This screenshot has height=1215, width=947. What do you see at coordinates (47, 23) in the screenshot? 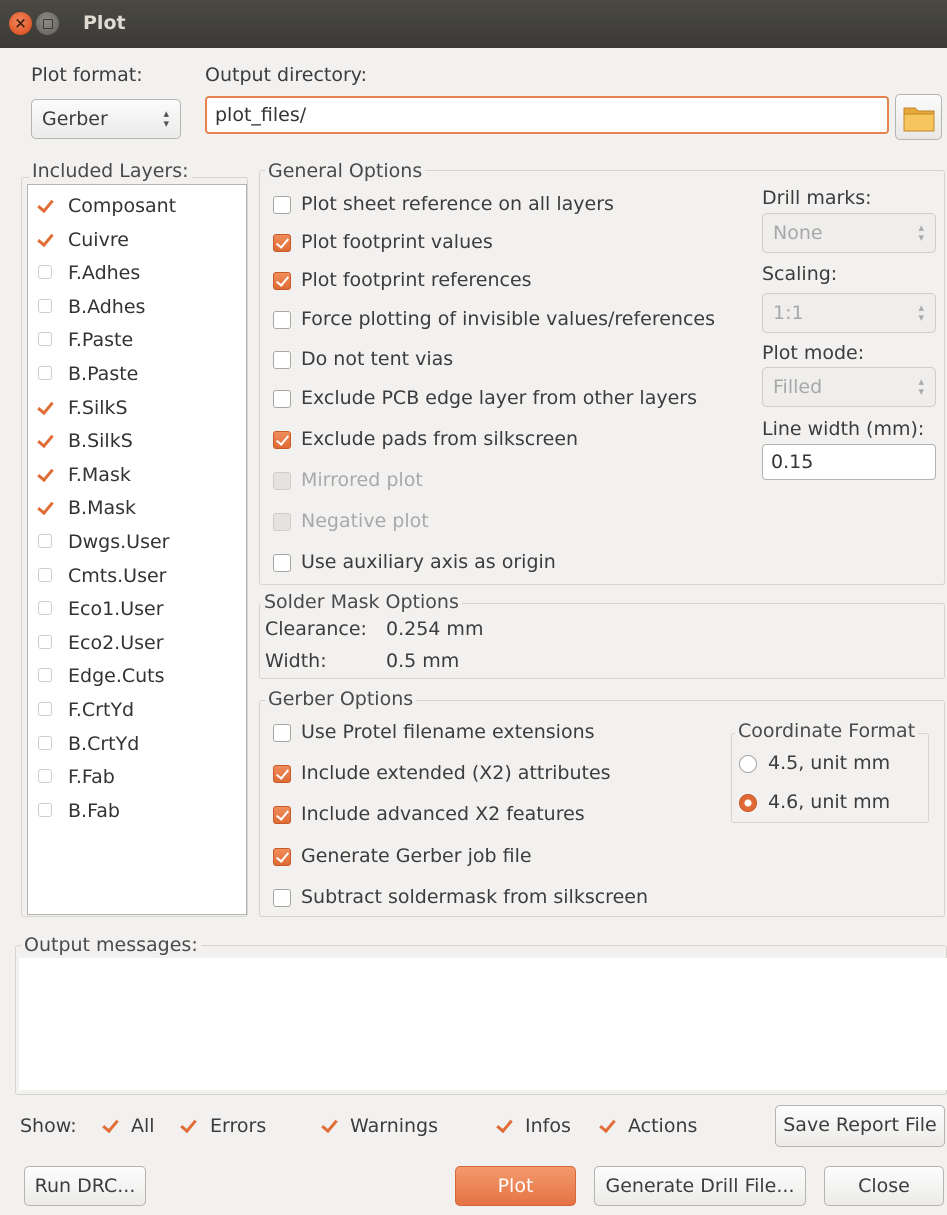
I see `minimize-window-icon` at bounding box center [47, 23].